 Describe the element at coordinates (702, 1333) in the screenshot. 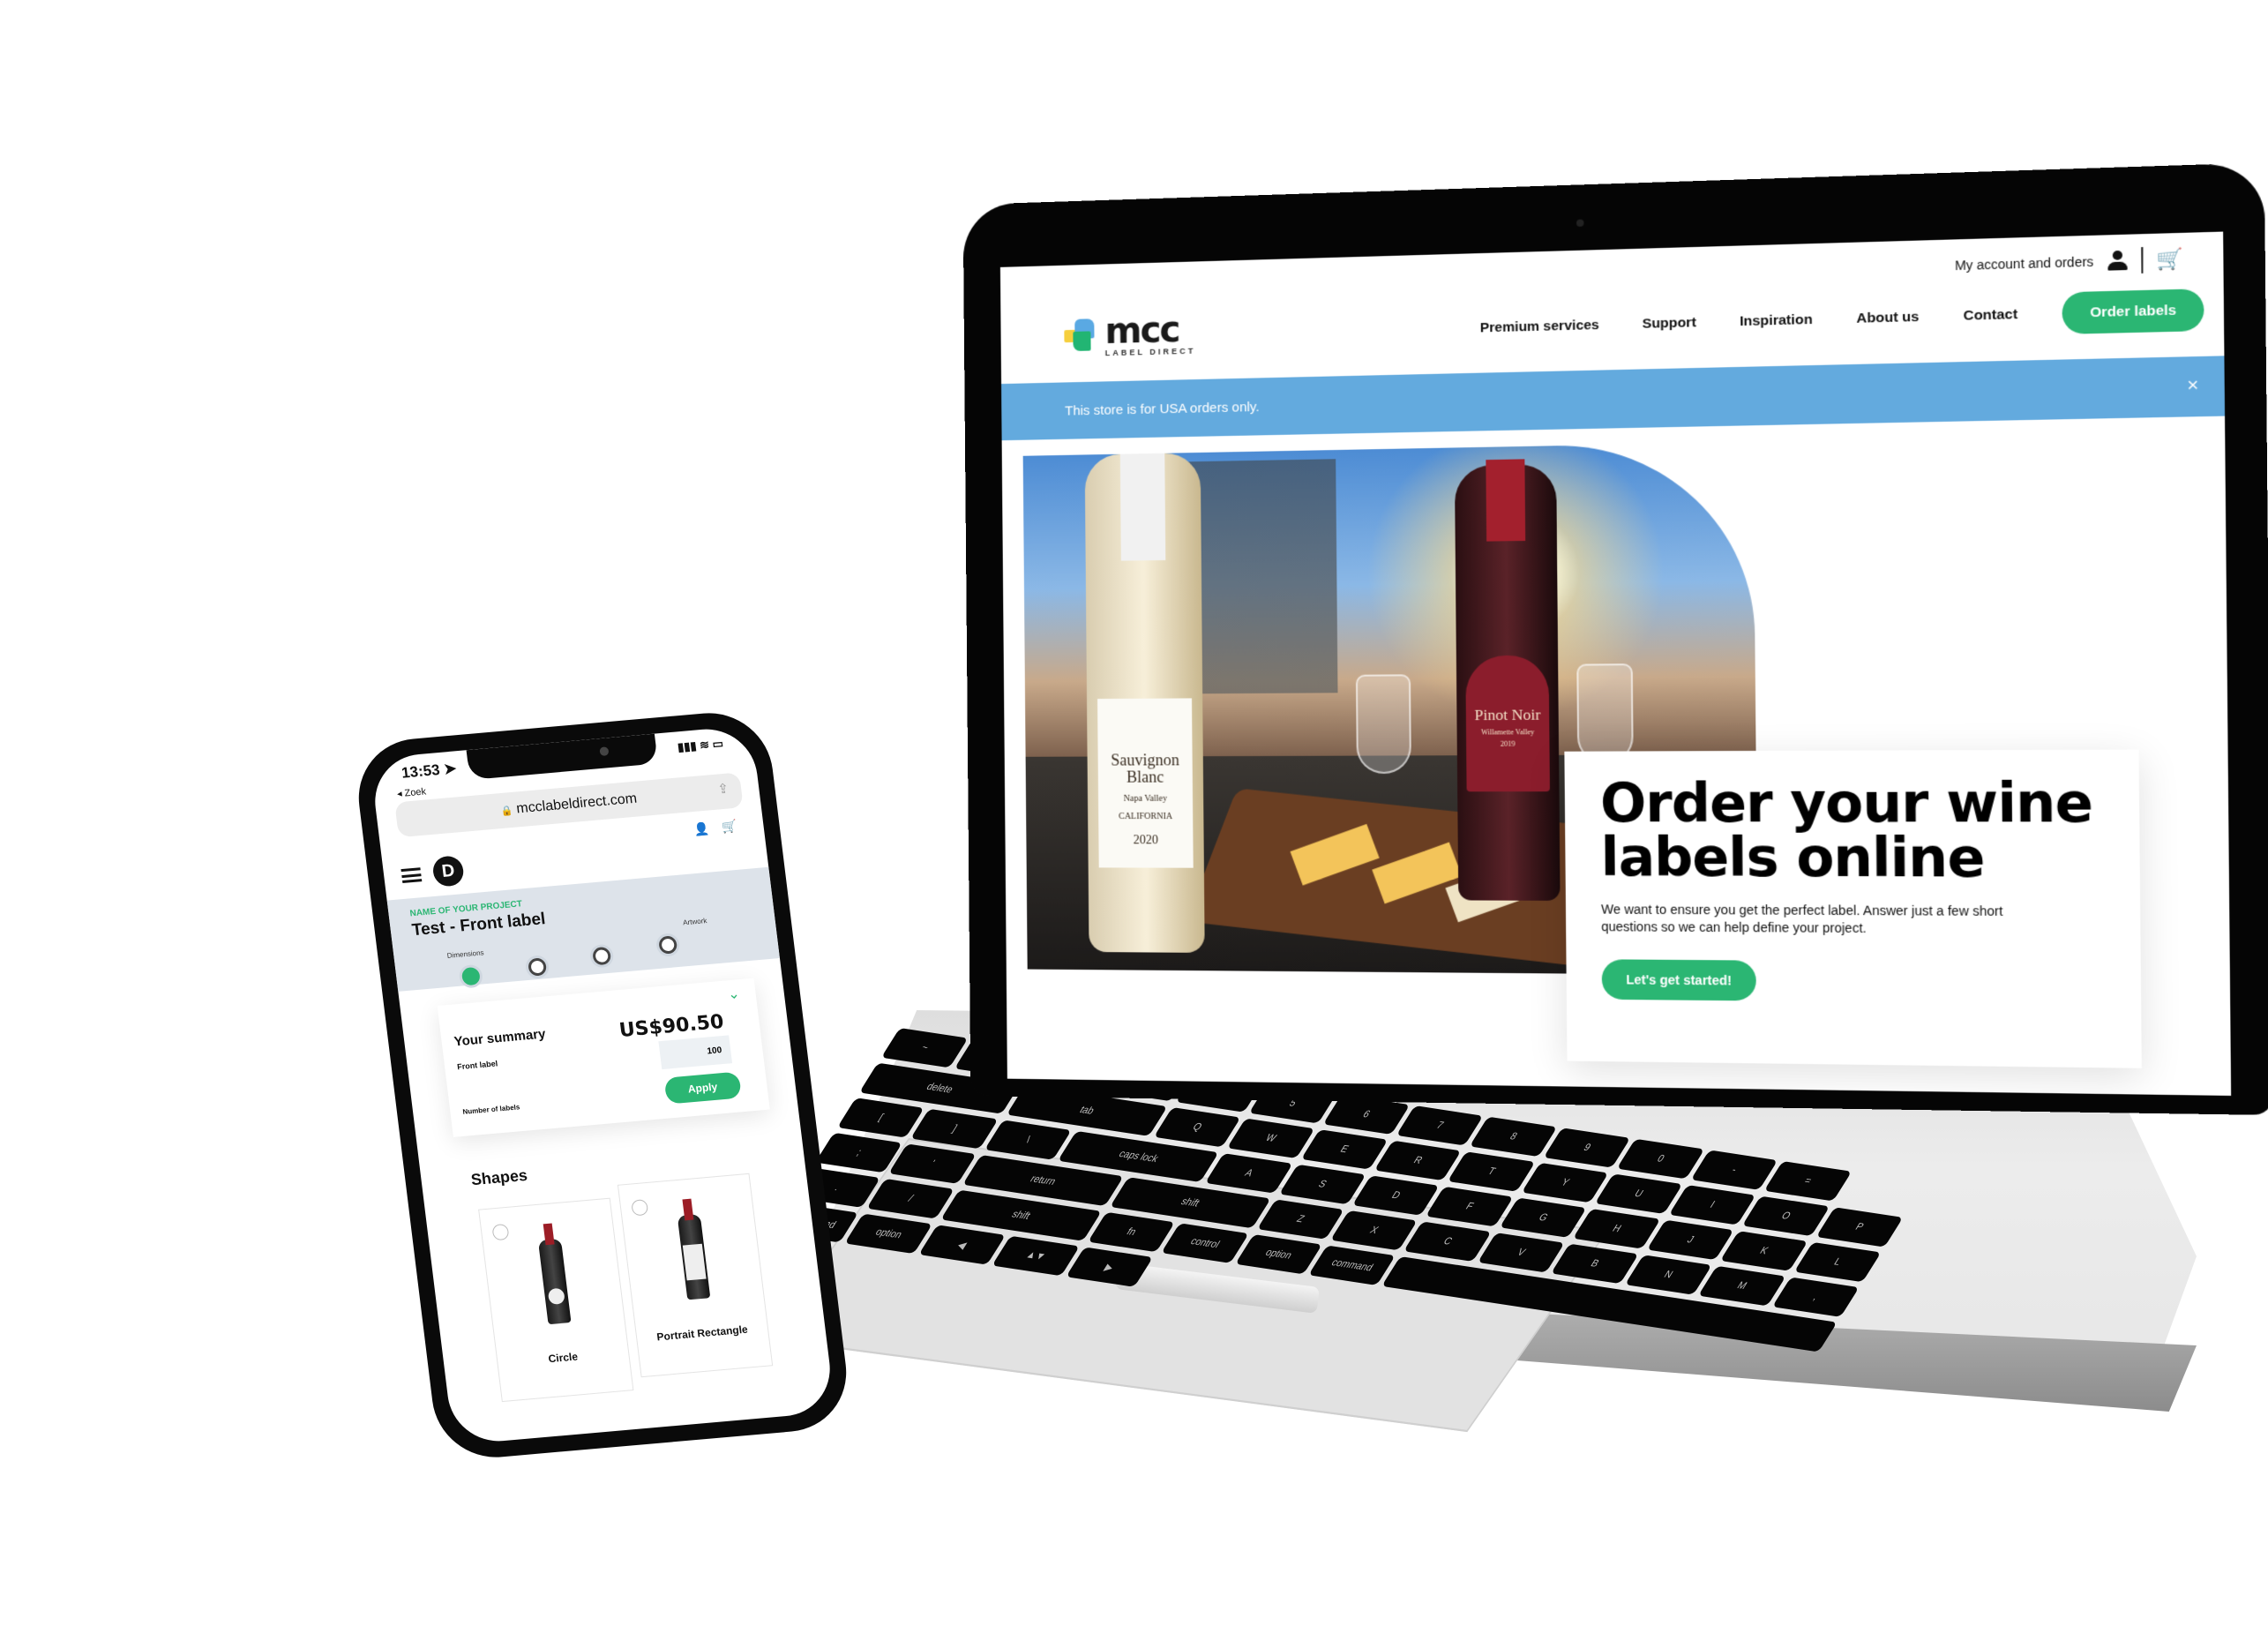

I see `shape-name: Portrait Rectangle` at that location.